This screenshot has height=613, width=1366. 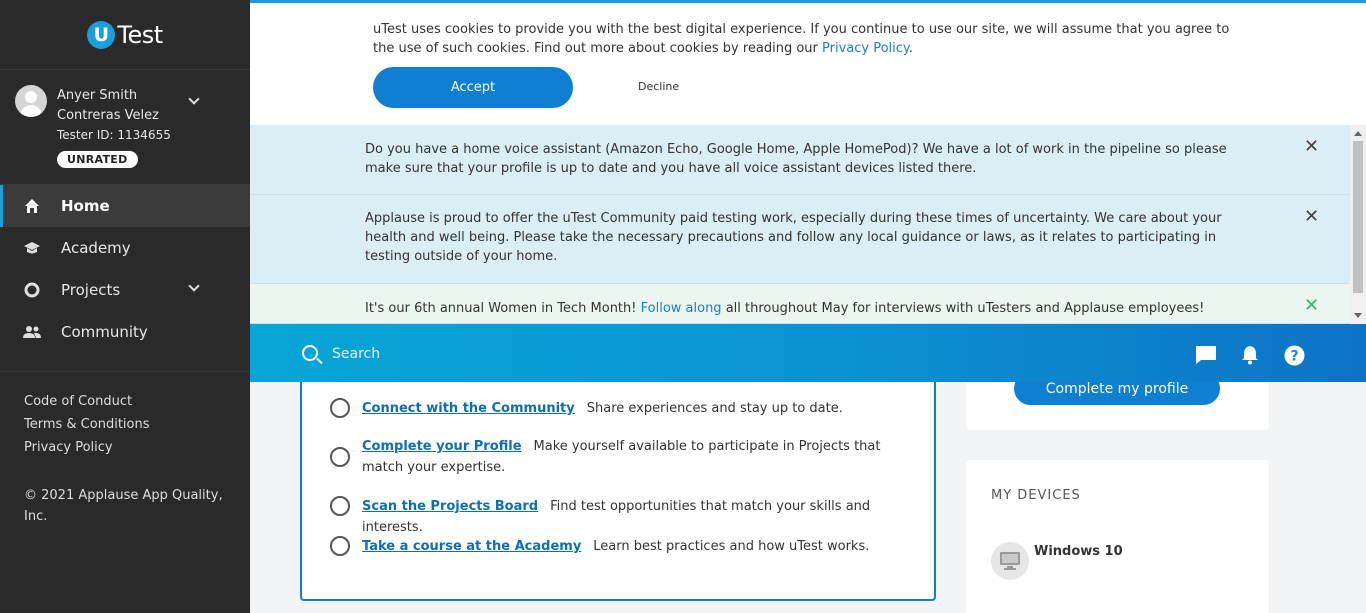 What do you see at coordinates (114, 135) in the screenshot?
I see `tester-id: Tester ID: 1134655` at bounding box center [114, 135].